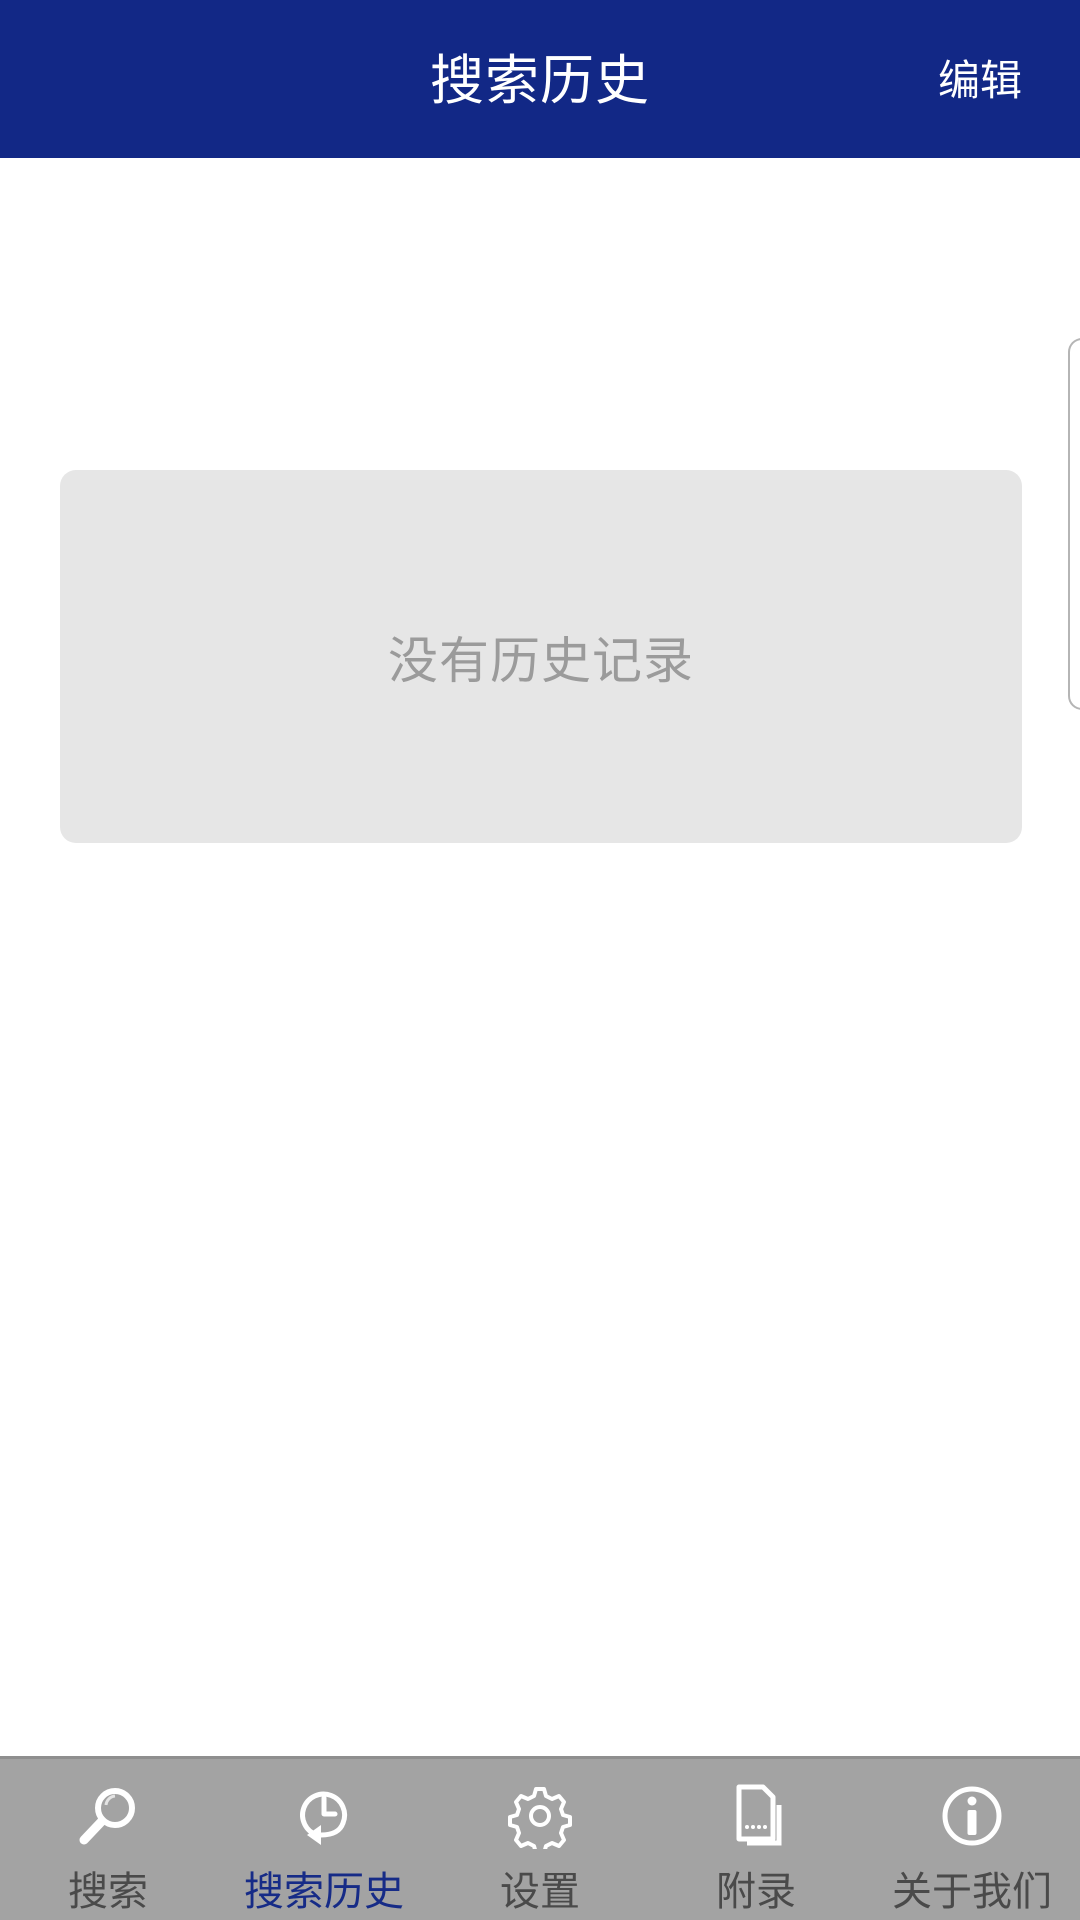  What do you see at coordinates (980, 79) in the screenshot?
I see `edit-button: 编辑` at bounding box center [980, 79].